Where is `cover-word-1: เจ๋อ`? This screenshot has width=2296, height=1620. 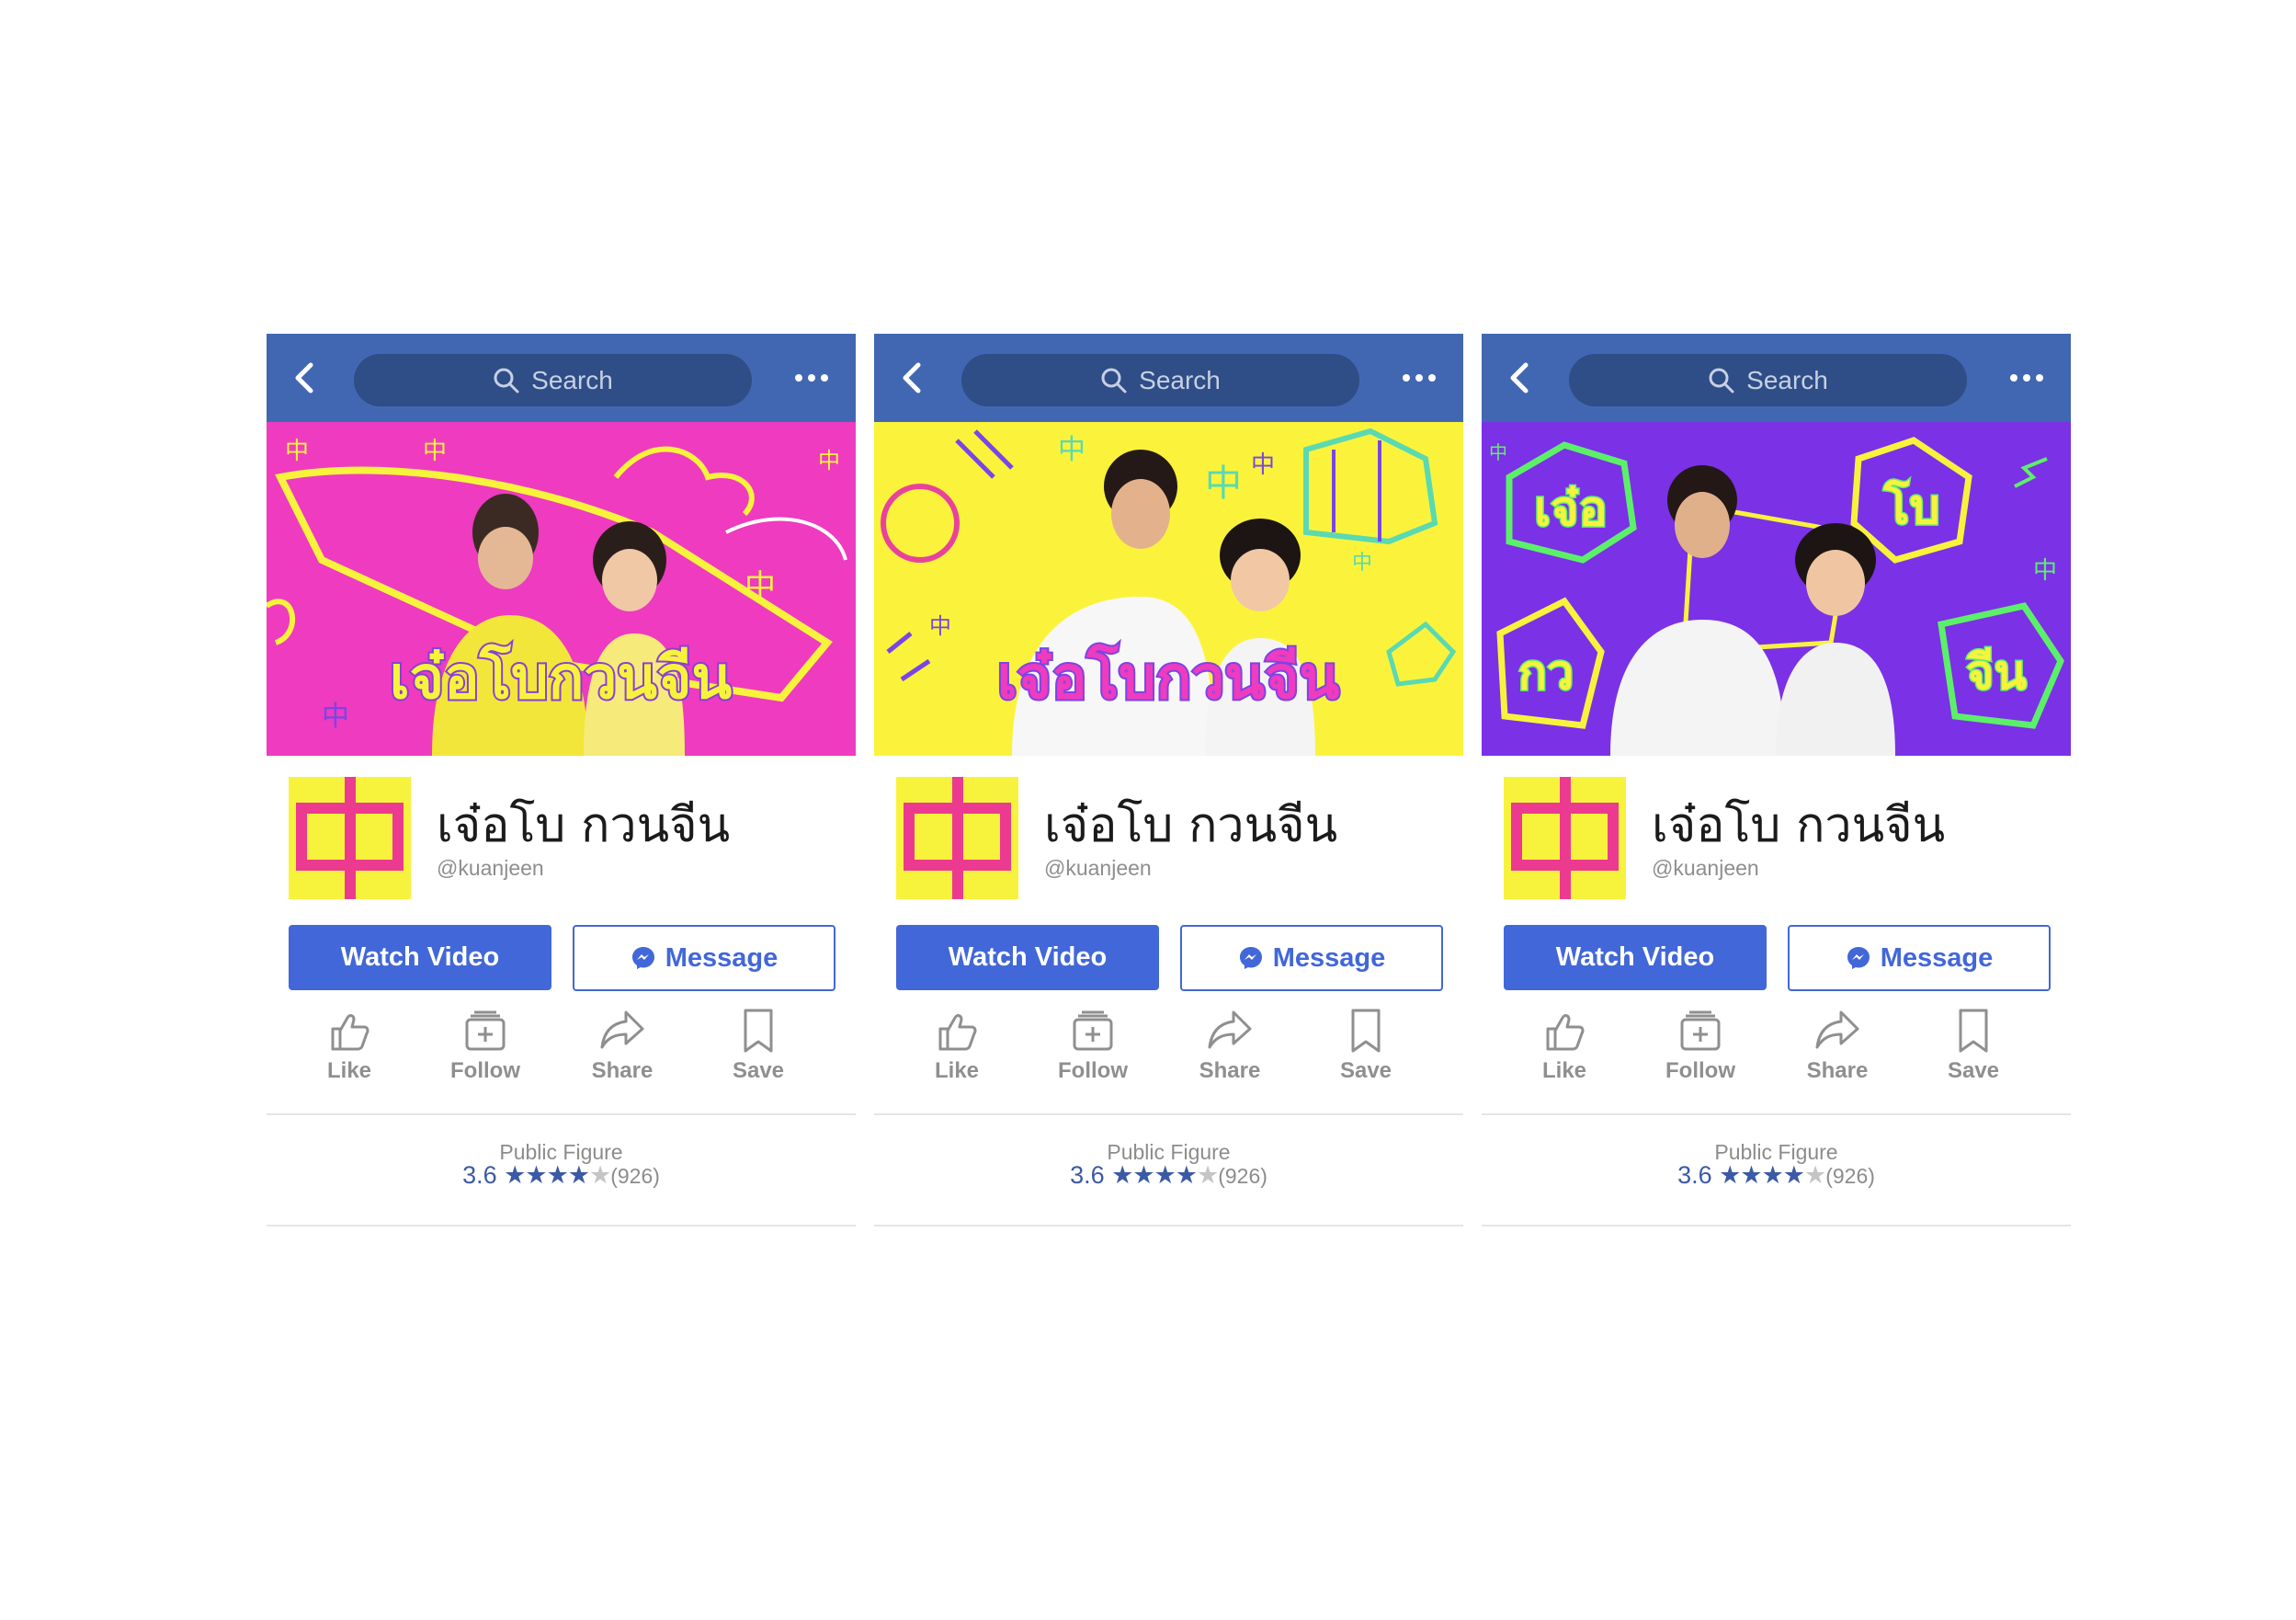 cover-word-1: เจ๋อ is located at coordinates (1570, 509).